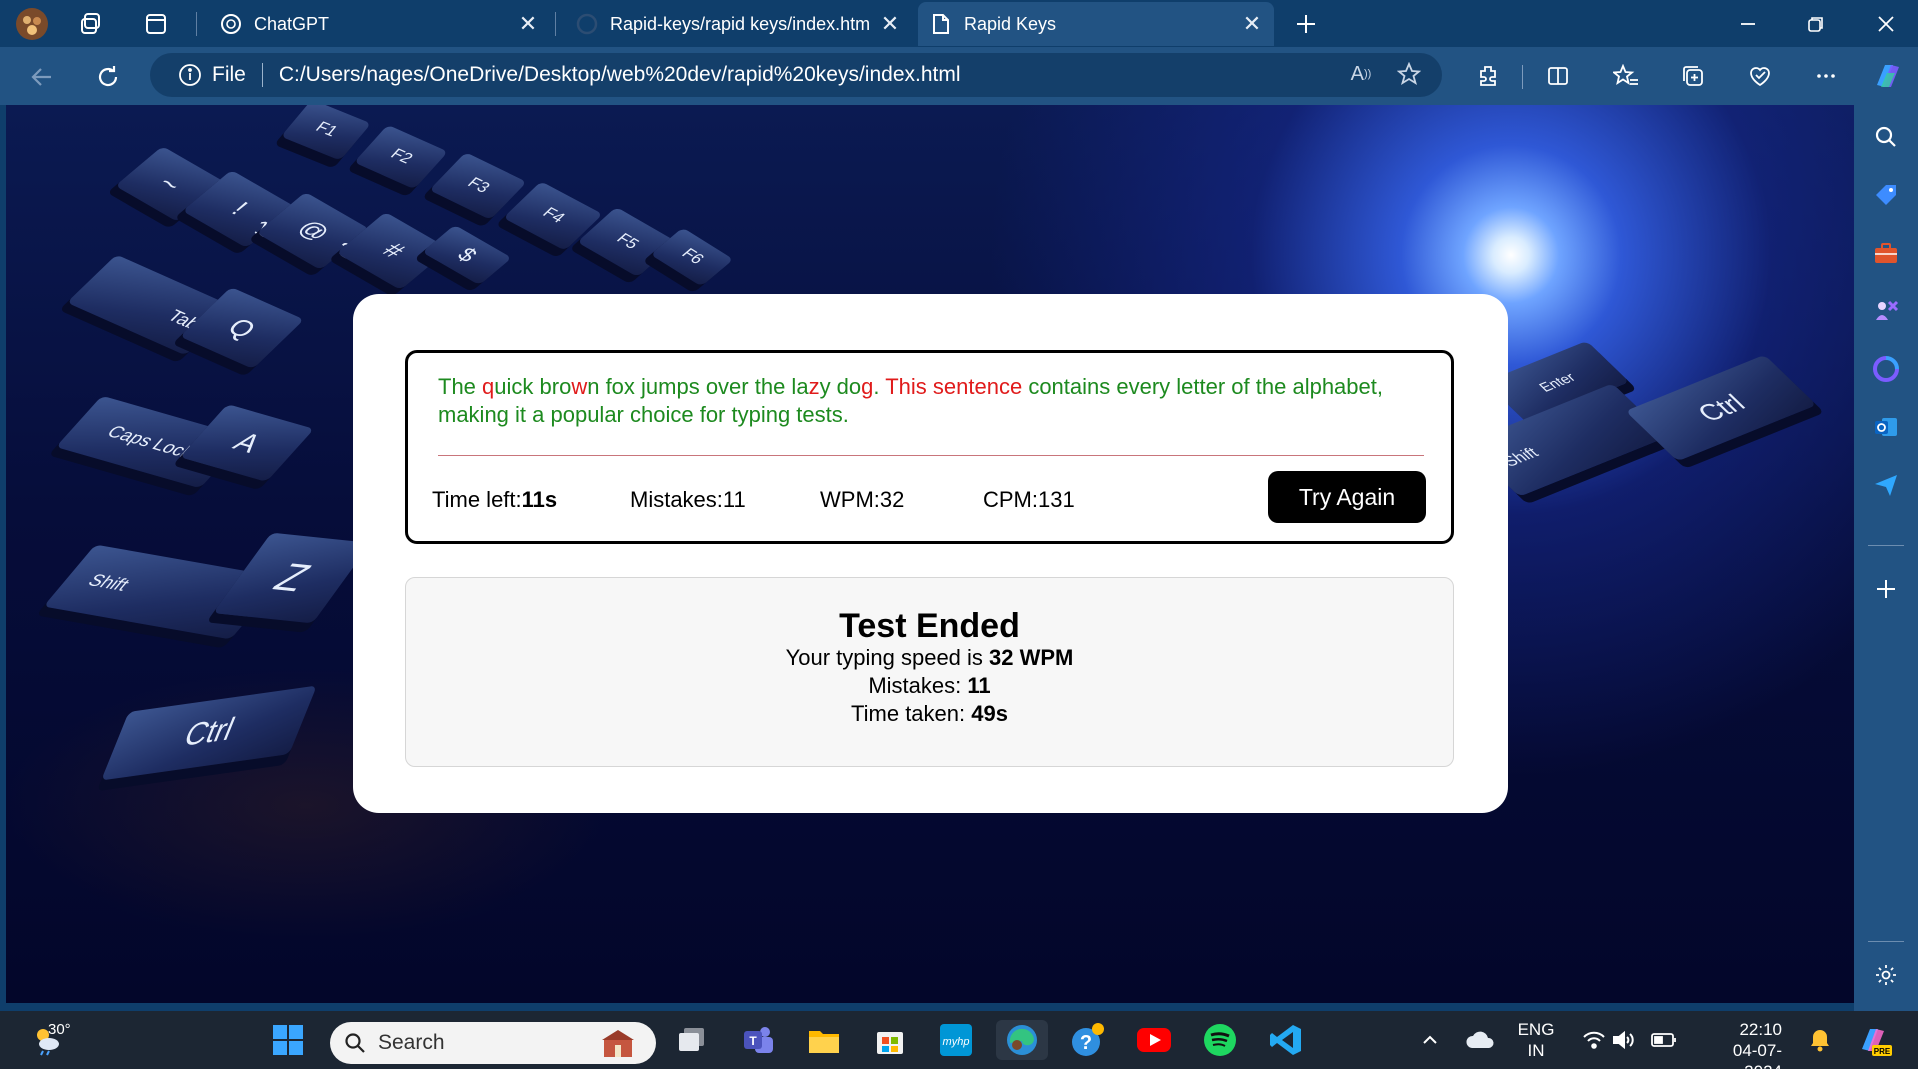 Image resolution: width=1918 pixels, height=1069 pixels. I want to click on language-indicator: ENG IN, so click(1536, 1040).